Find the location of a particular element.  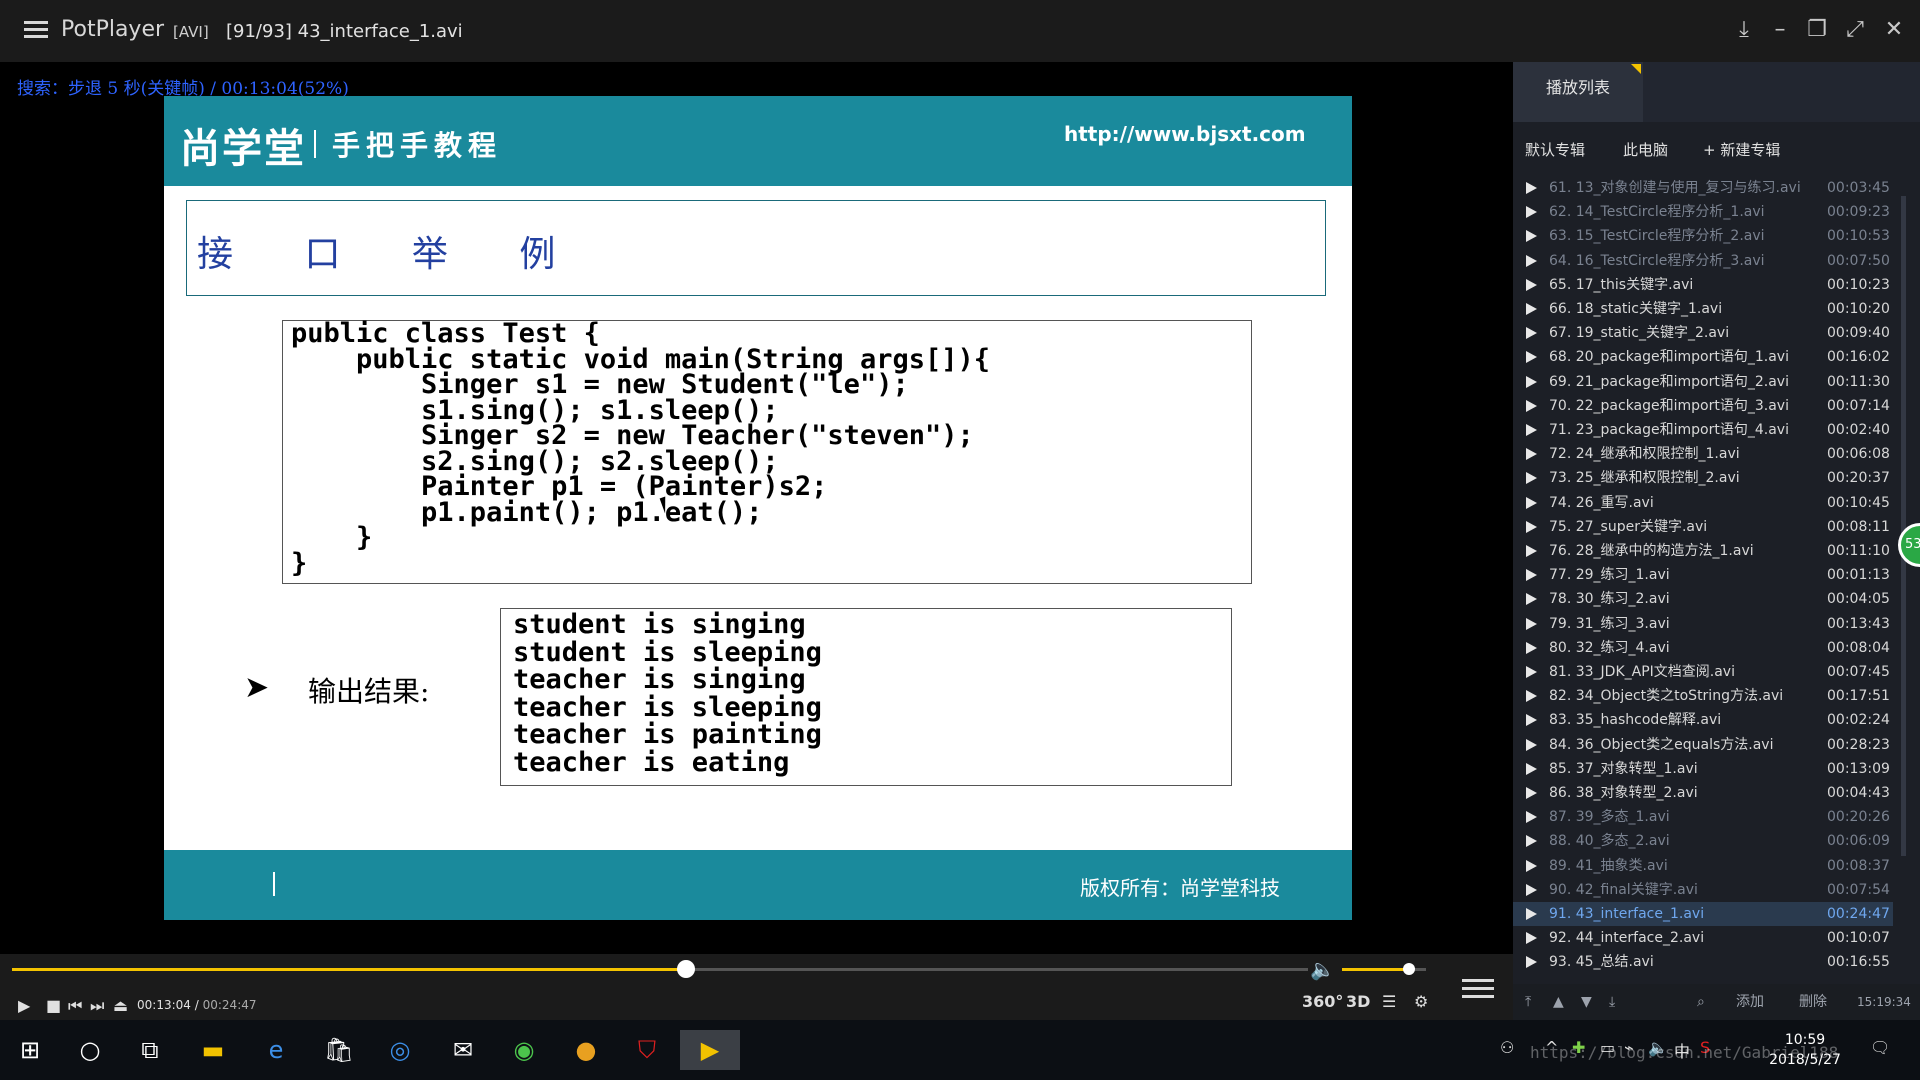

file-explorer-icon: ▬ is located at coordinates (213, 1050).